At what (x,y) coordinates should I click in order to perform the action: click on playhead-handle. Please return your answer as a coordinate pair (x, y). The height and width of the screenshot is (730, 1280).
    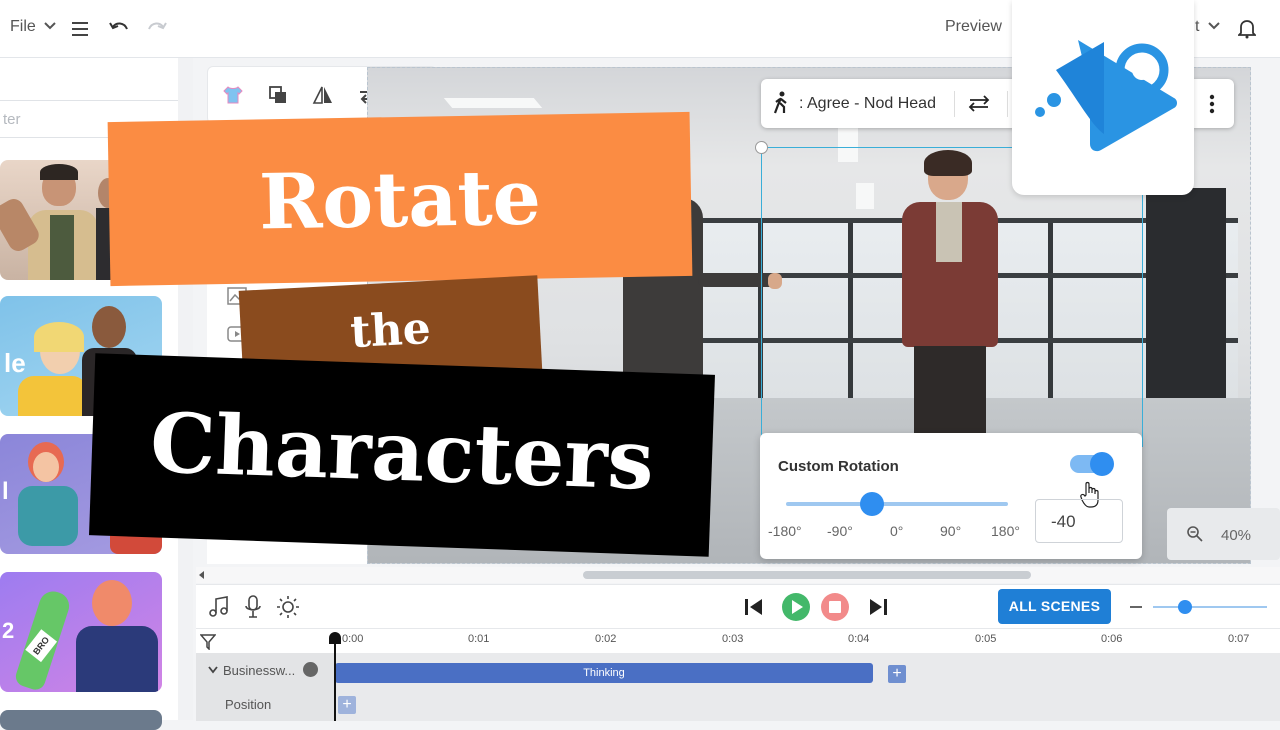
    Looking at the image, I should click on (335, 638).